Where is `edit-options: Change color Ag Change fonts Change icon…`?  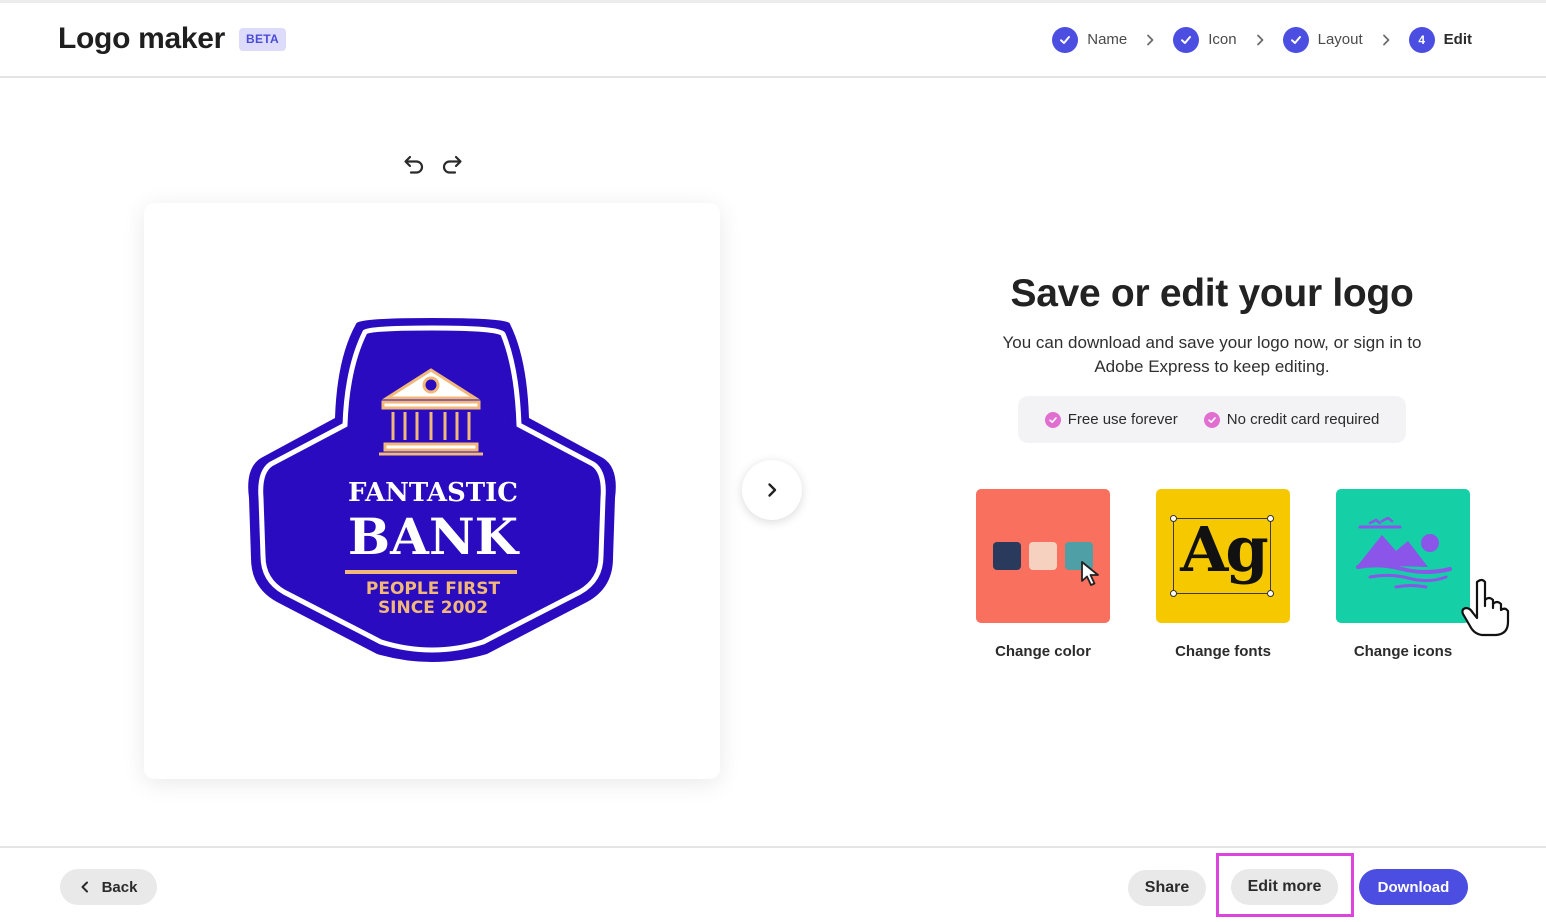
edit-options: Change color Ag Change fonts Change icon… is located at coordinates (1223, 574).